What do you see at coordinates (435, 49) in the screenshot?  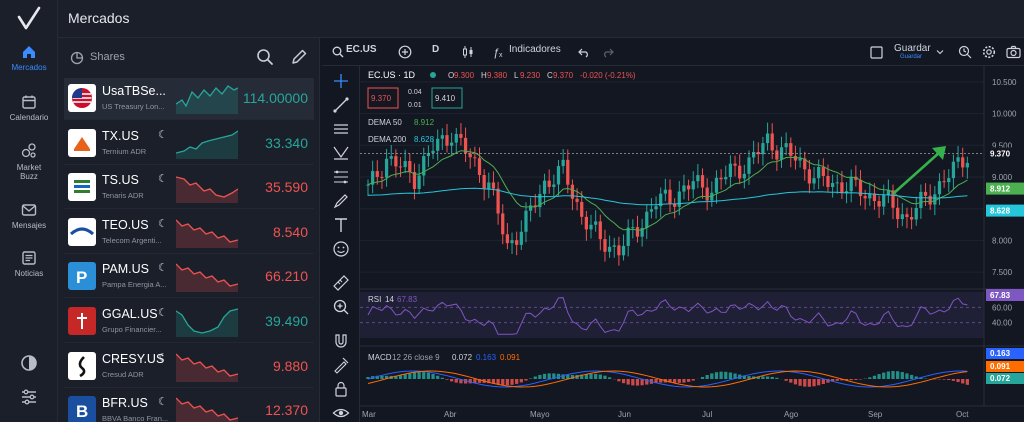 I see `interval-selector: D` at bounding box center [435, 49].